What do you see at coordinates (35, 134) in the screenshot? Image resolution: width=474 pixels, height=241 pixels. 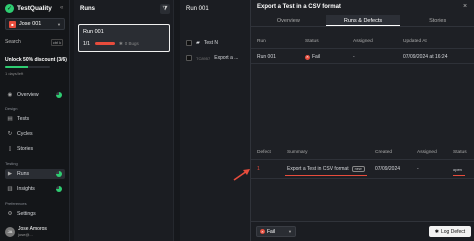 I see `sidebar-item-cycles: ↻ Cycles` at bounding box center [35, 134].